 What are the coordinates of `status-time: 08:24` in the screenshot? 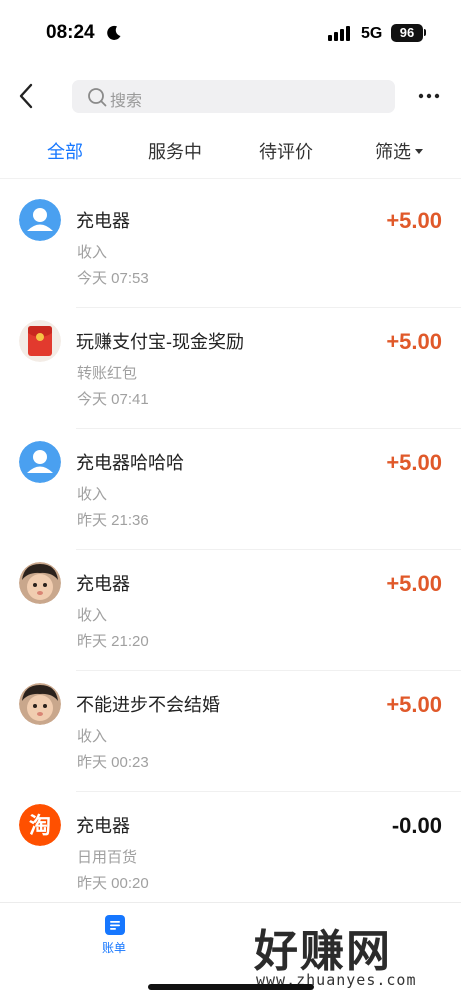 It's located at (70, 32).